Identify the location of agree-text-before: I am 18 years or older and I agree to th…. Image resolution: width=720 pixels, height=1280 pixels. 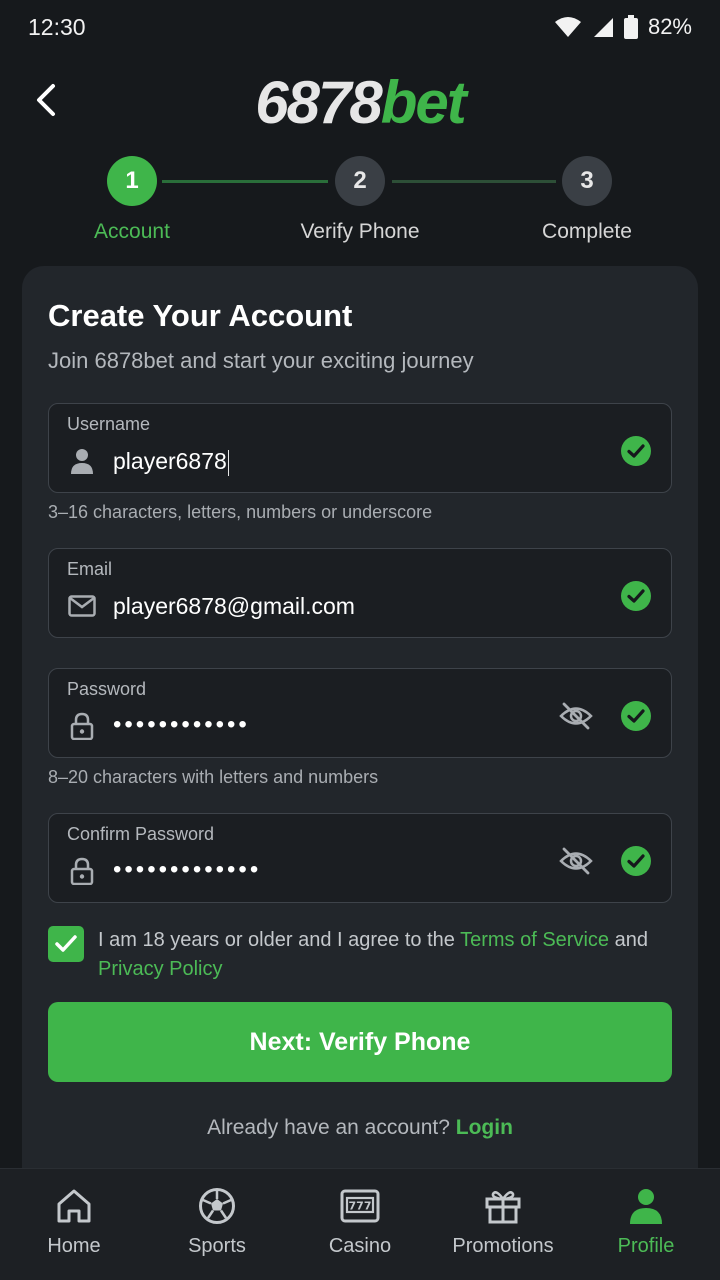
(279, 940).